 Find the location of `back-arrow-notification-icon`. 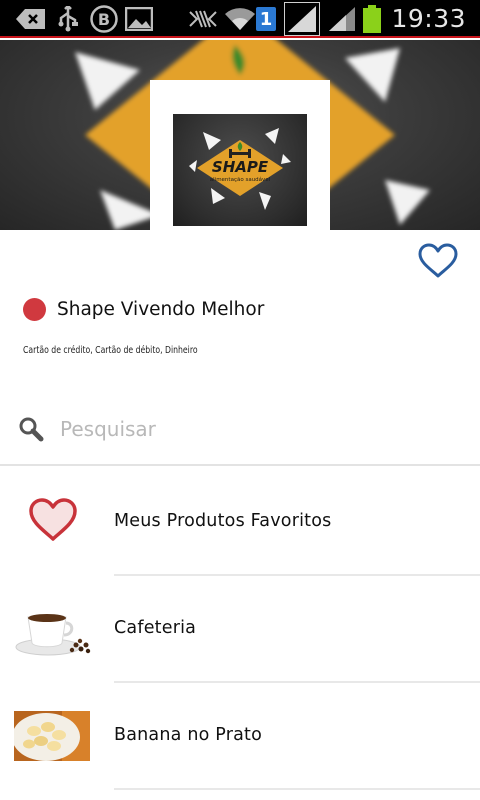

back-arrow-notification-icon is located at coordinates (31, 19).